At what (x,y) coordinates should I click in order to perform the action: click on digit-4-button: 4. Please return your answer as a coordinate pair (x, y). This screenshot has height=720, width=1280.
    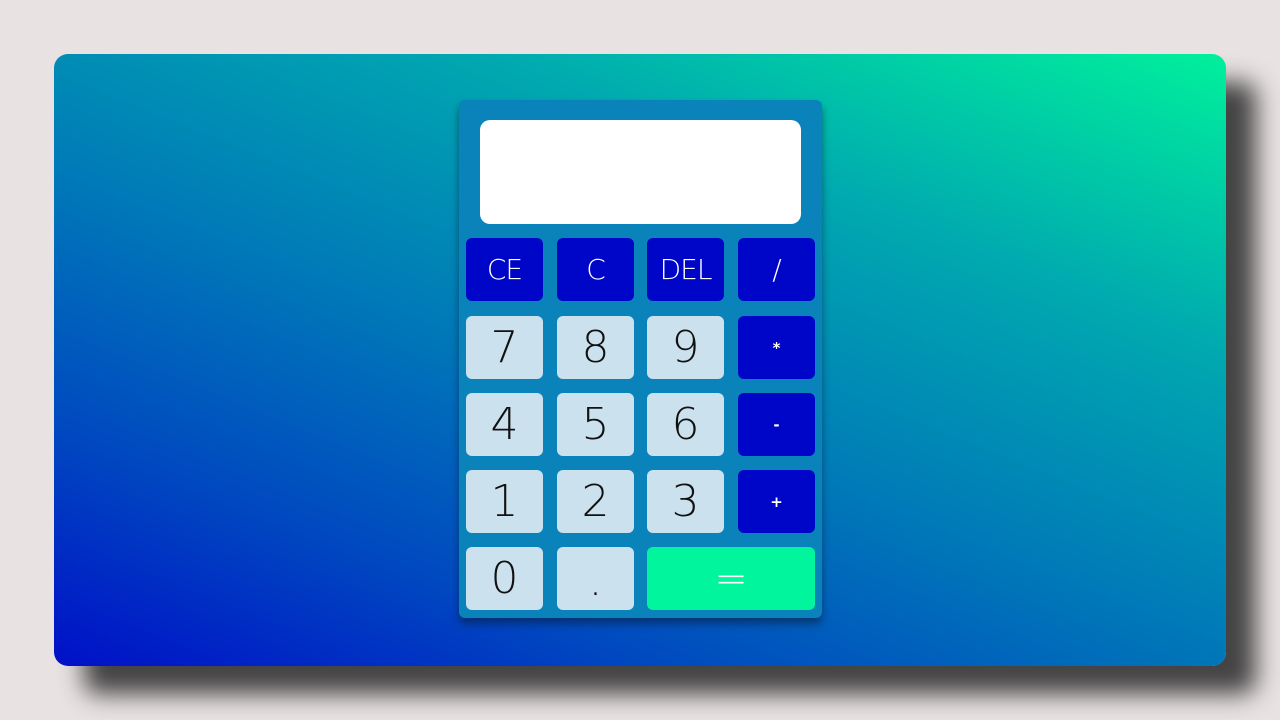
    Looking at the image, I should click on (504, 424).